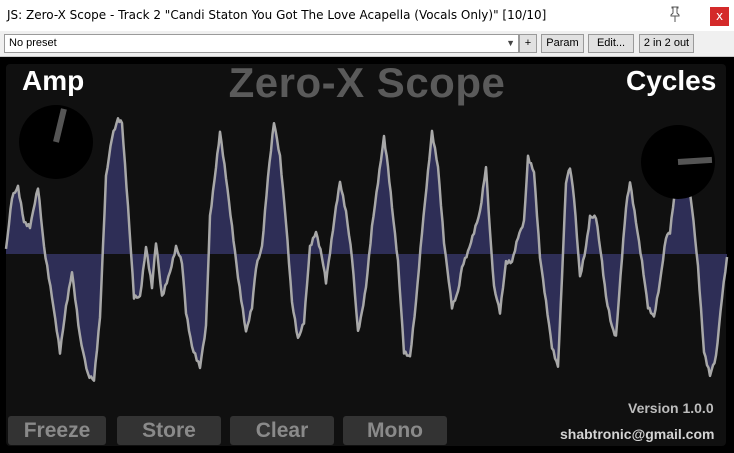 The width and height of the screenshot is (734, 453). What do you see at coordinates (666, 43) in the screenshot?
I see `routing-button: 2 in 2 out` at bounding box center [666, 43].